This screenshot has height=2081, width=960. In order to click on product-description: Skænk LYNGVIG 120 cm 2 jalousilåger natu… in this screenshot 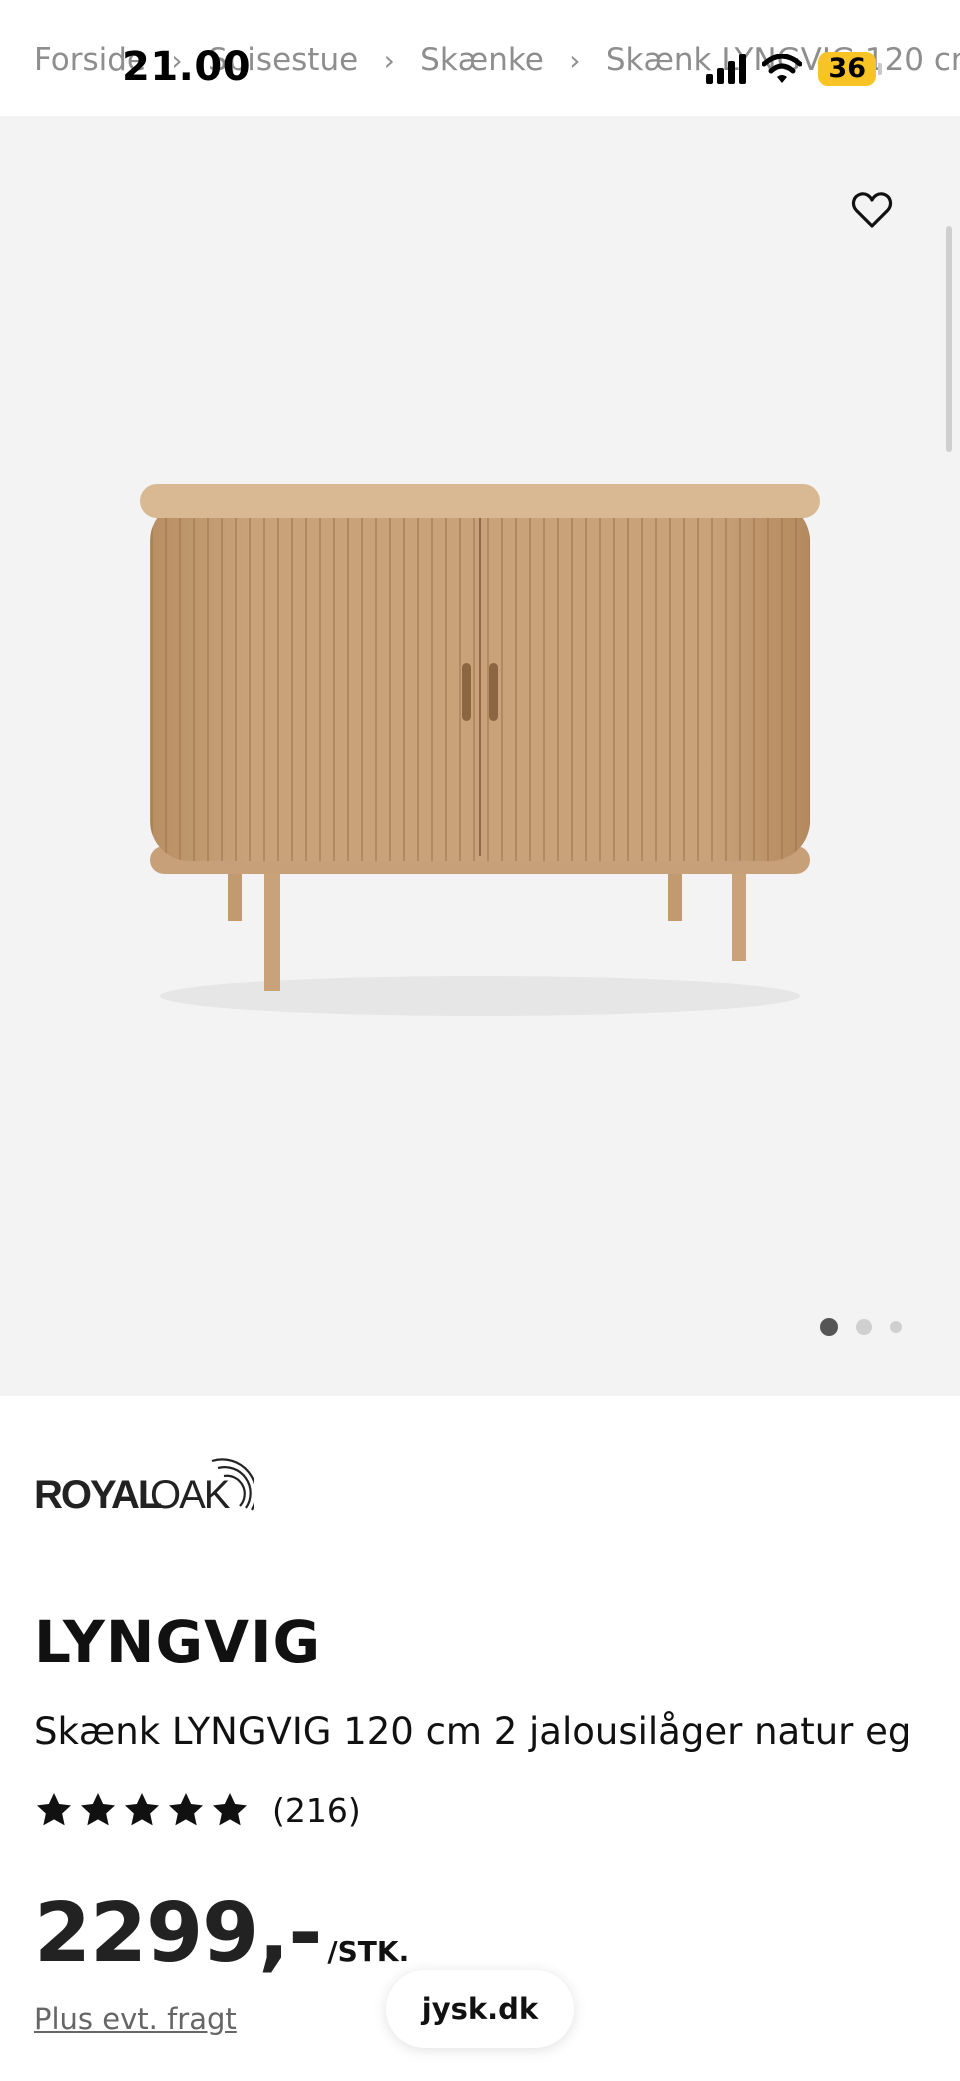, I will do `click(473, 1731)`.